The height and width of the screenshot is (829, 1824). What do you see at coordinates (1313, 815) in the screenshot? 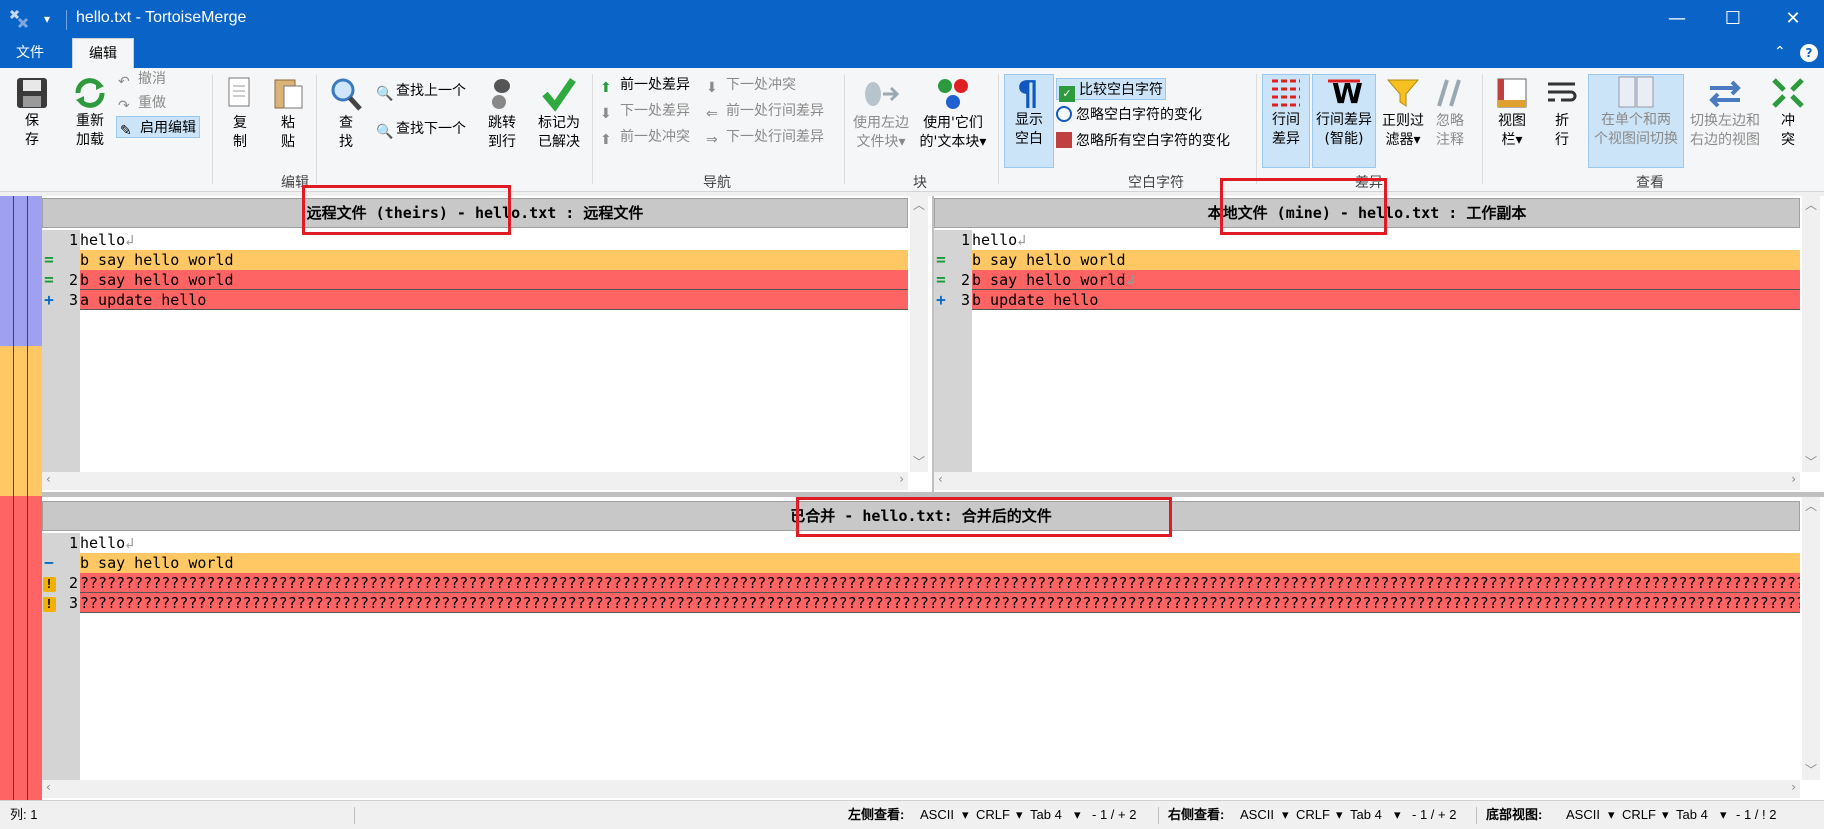
I see `status-right-eol: CRLF` at bounding box center [1313, 815].